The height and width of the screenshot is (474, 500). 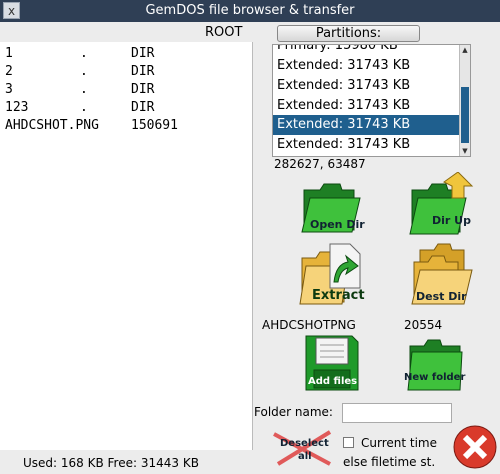 I want to click on scroll-up-icon: ▲, so click(x=465, y=50).